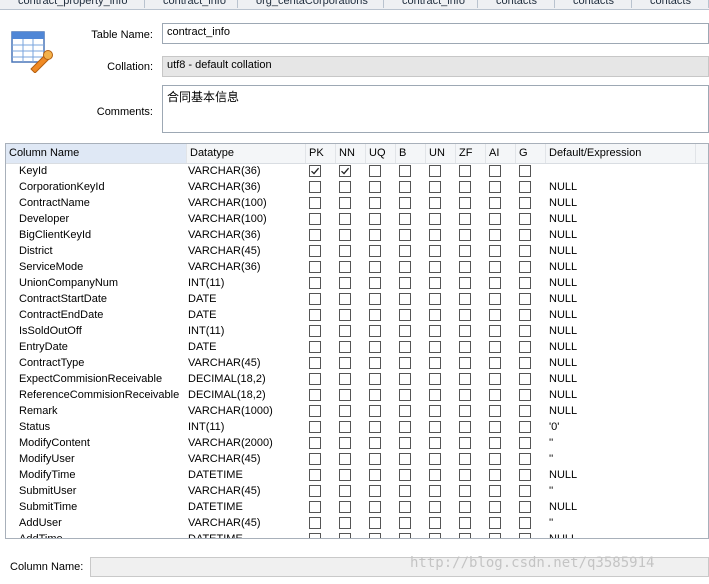 Image resolution: width=709 pixels, height=584 pixels. I want to click on table-row: BigClientKeyId VARCHAR(36) NULL, so click(357, 235).